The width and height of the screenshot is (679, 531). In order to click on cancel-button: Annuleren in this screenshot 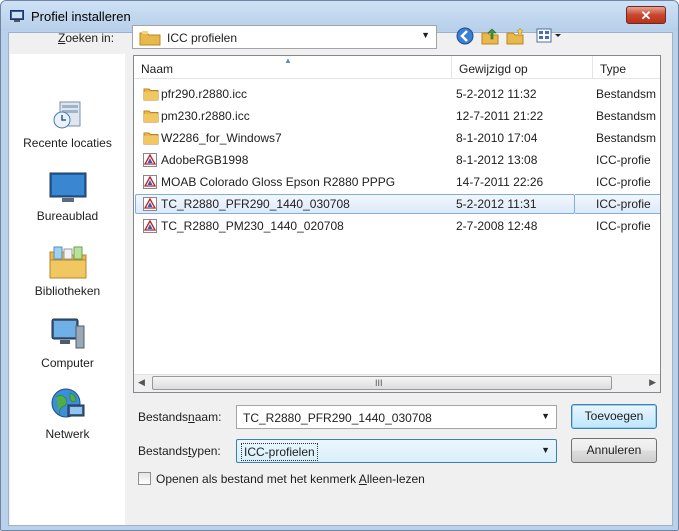, I will do `click(614, 450)`.